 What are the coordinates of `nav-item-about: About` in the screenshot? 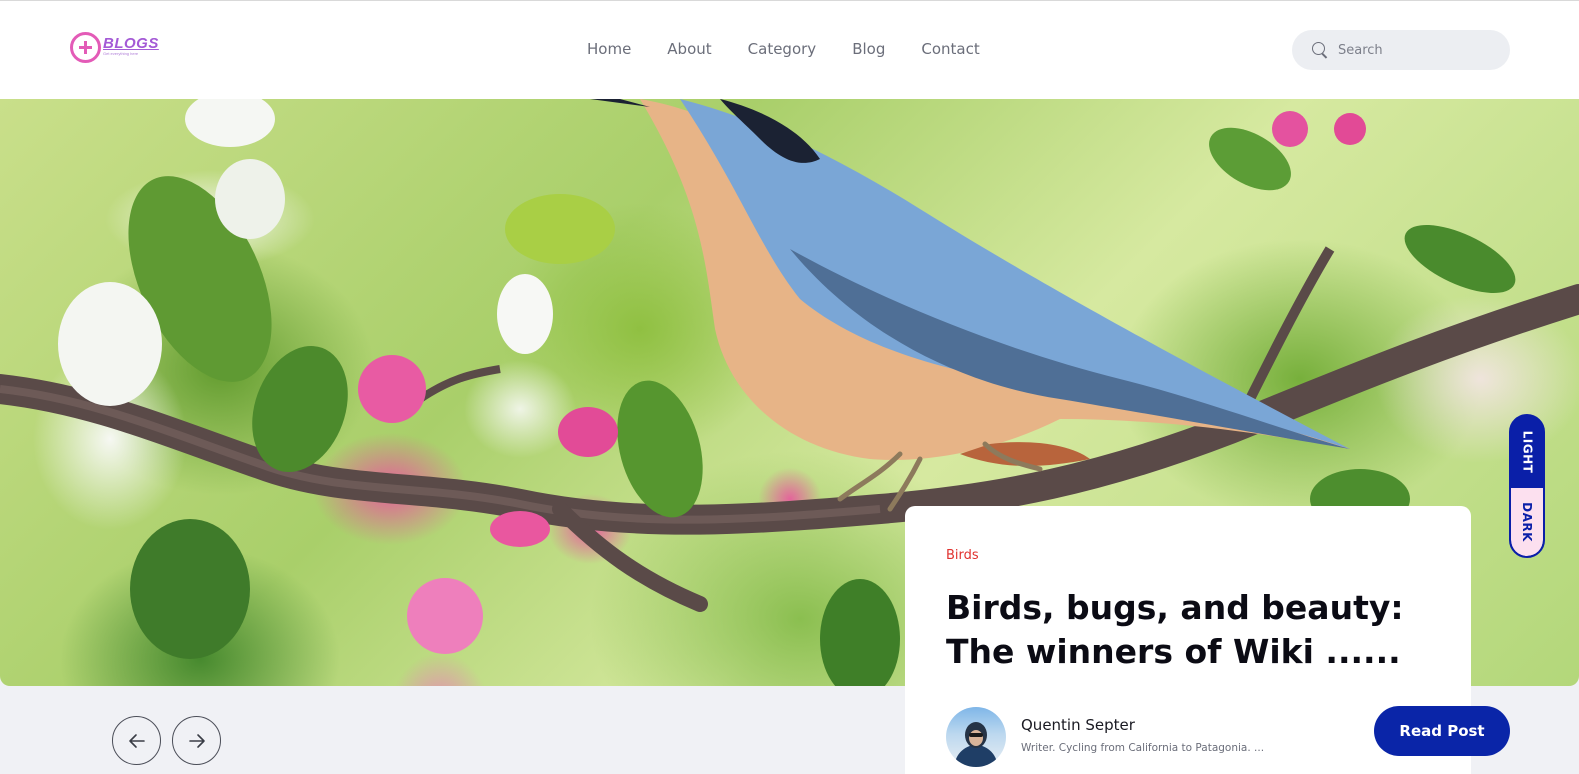 It's located at (689, 49).